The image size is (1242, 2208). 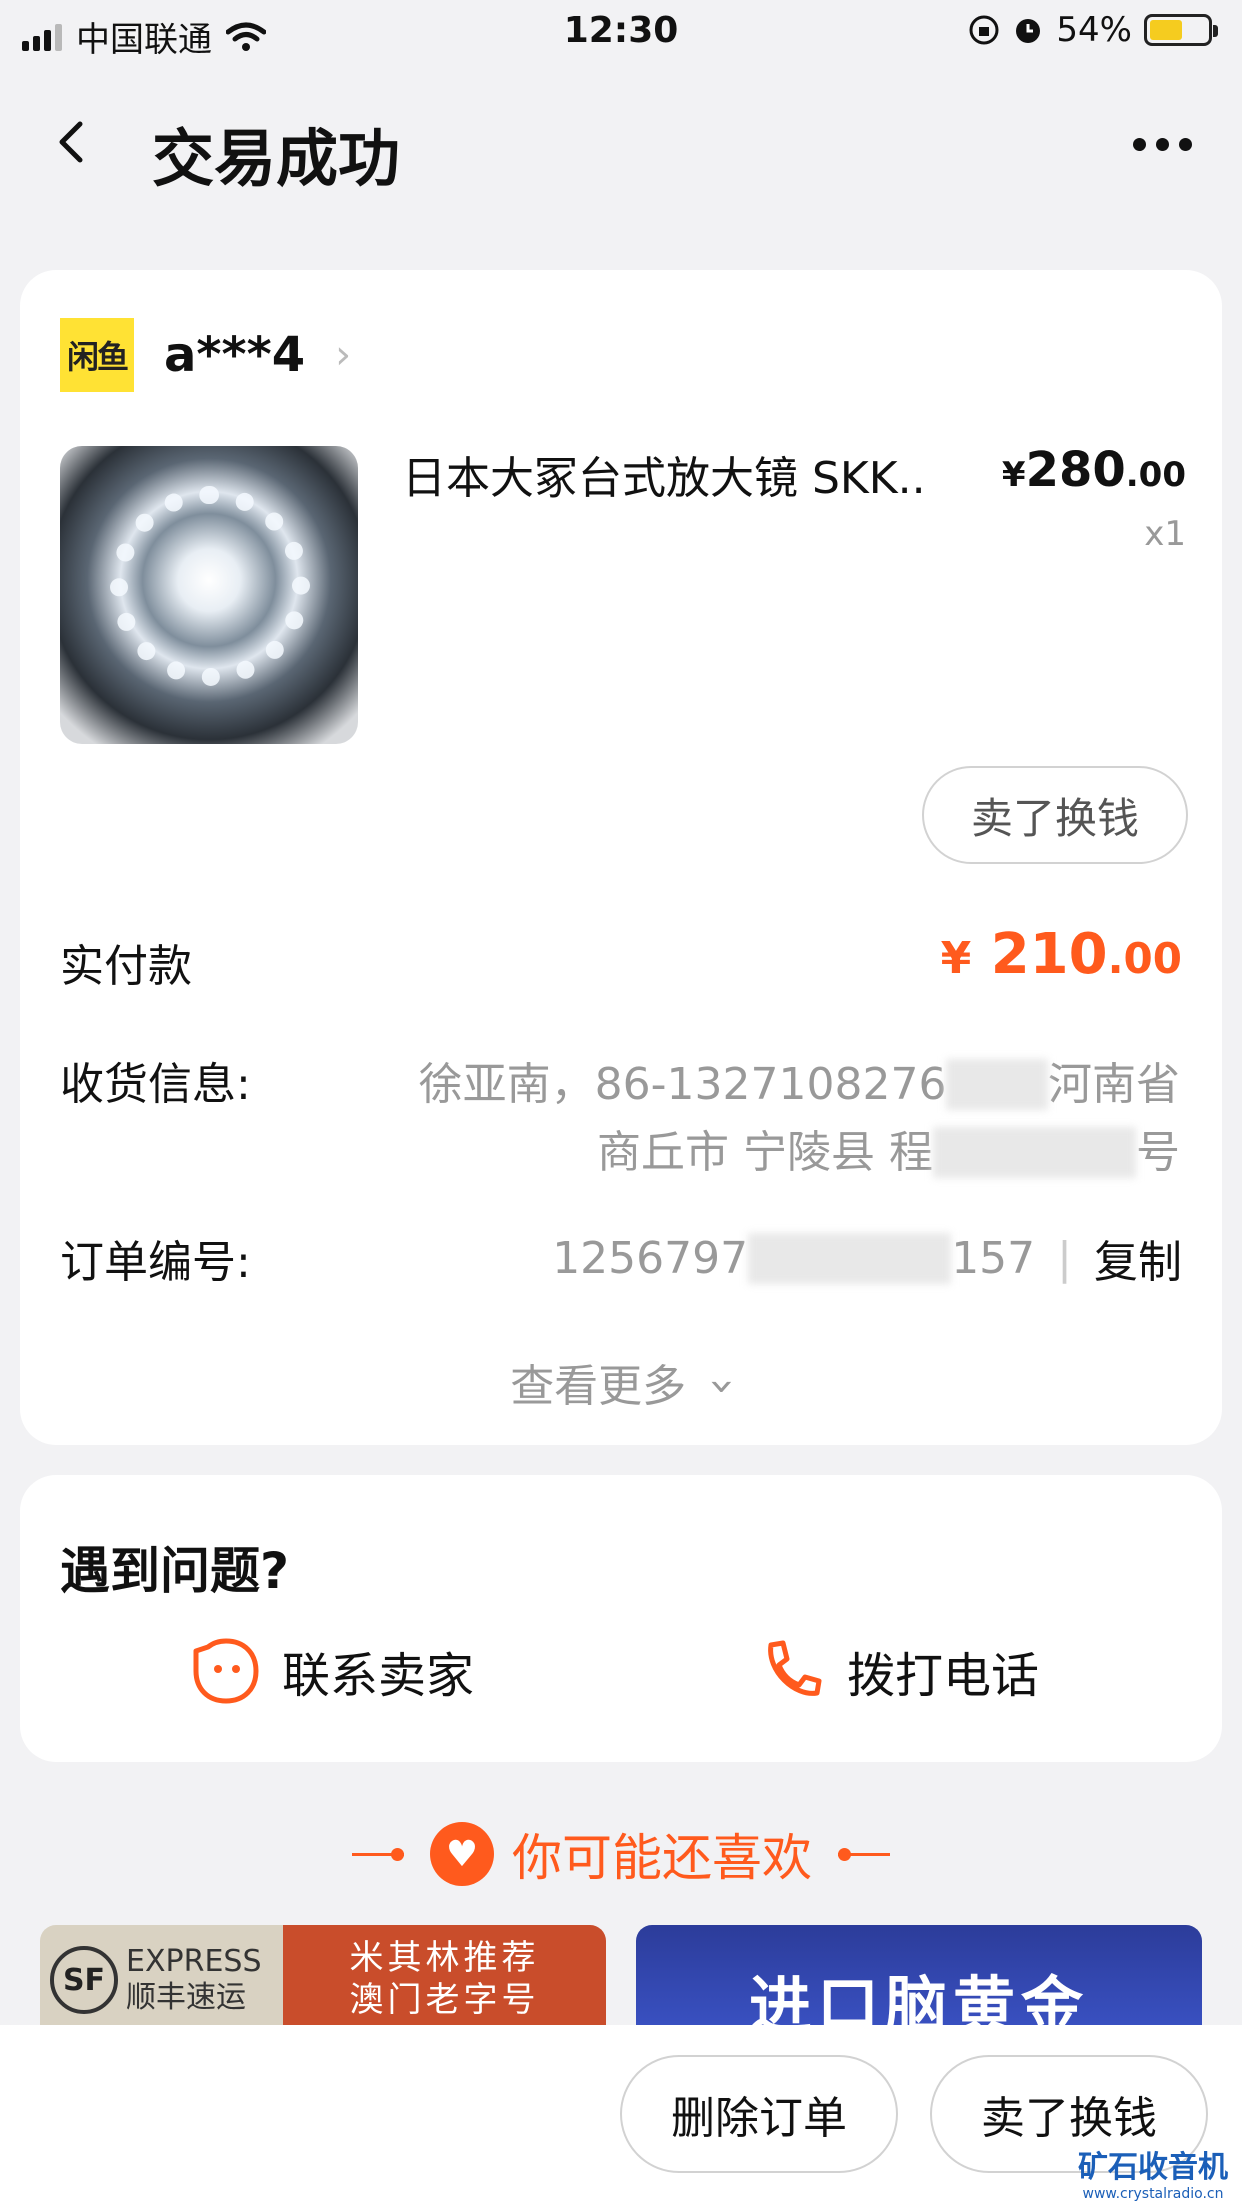 What do you see at coordinates (332, 1671) in the screenshot?
I see `contact-seller-button: 联系卖家` at bounding box center [332, 1671].